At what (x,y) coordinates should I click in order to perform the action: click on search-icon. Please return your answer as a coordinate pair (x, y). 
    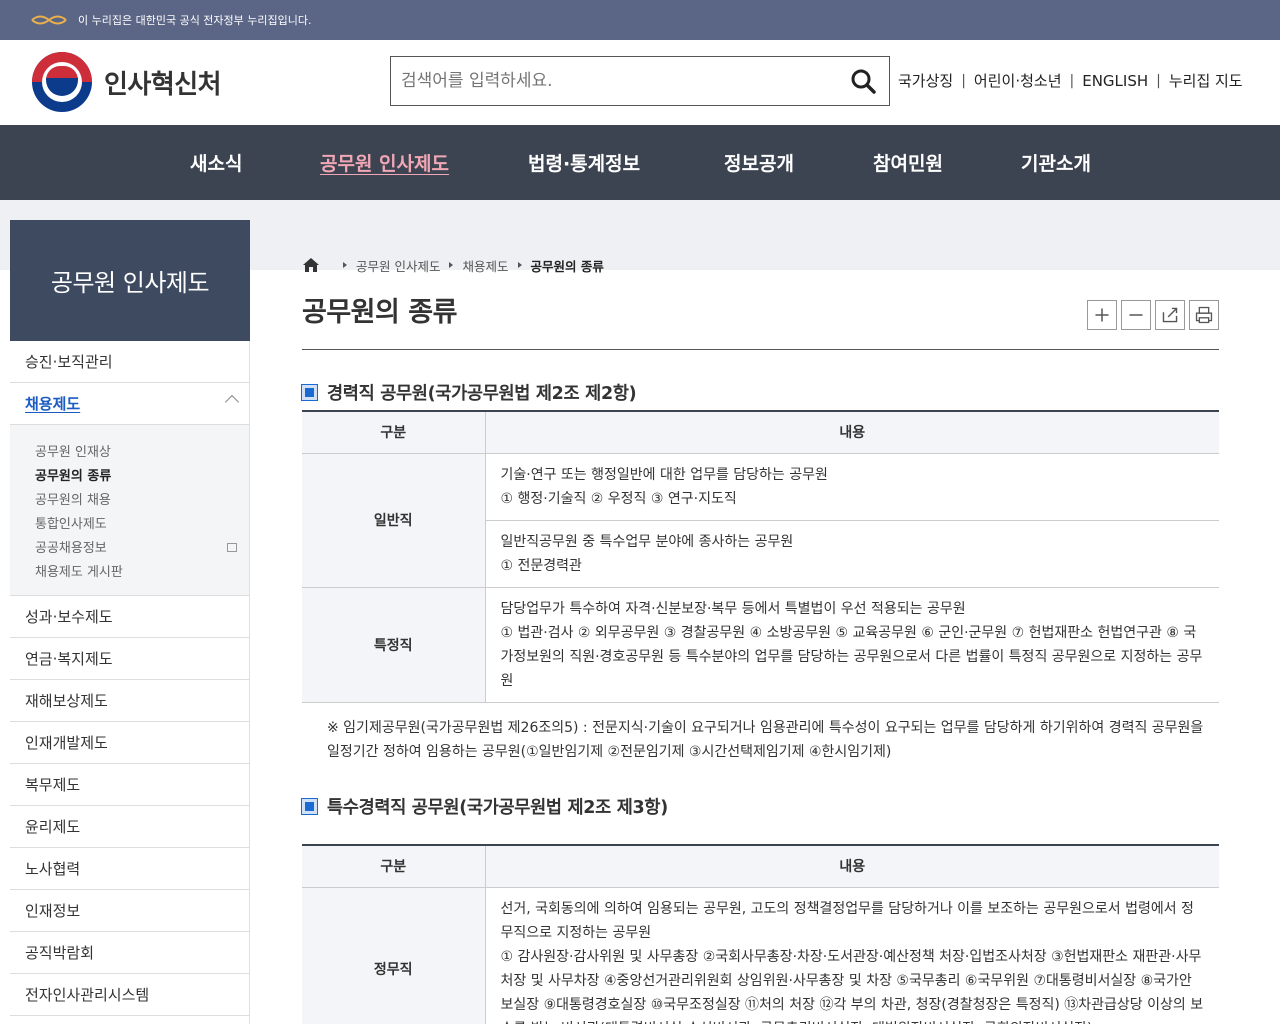
    Looking at the image, I should click on (864, 82).